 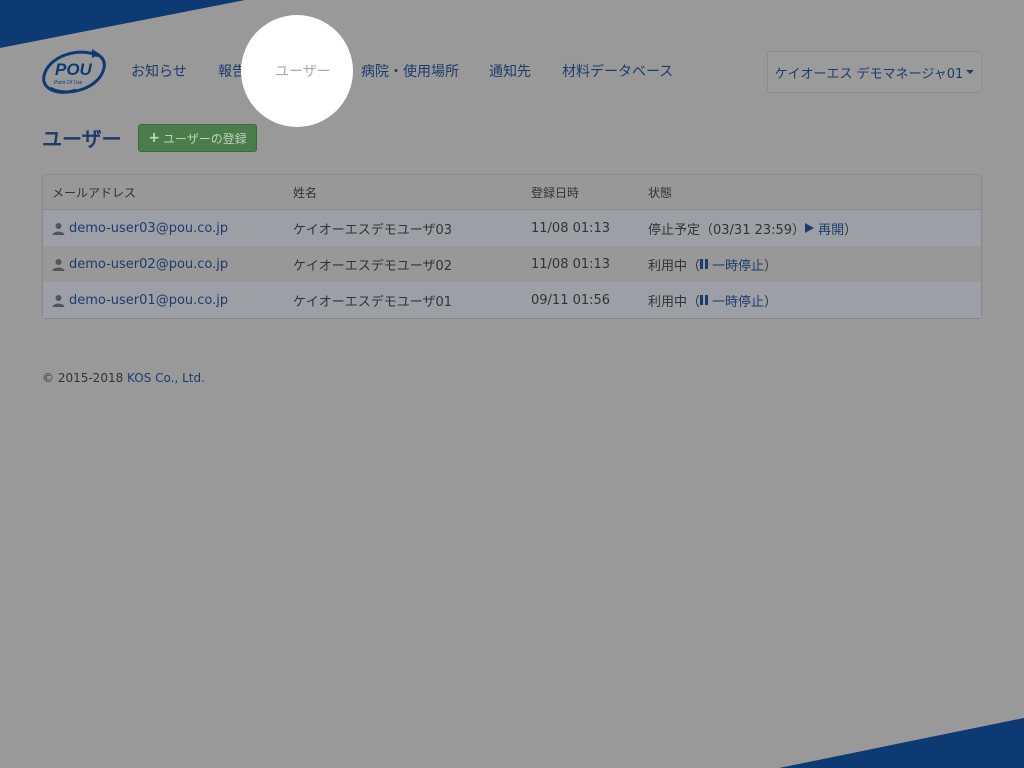 What do you see at coordinates (869, 74) in the screenshot?
I see `user-menu-label: ケイオーエス デモマネージャ01` at bounding box center [869, 74].